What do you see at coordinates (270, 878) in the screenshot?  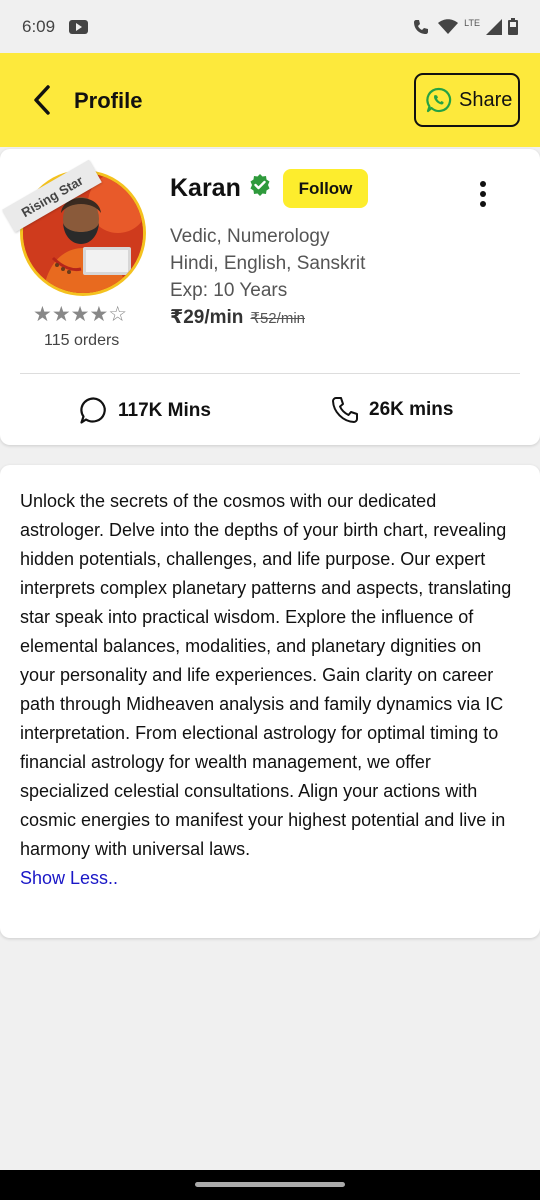 I see `show-less-link: Show Less..` at bounding box center [270, 878].